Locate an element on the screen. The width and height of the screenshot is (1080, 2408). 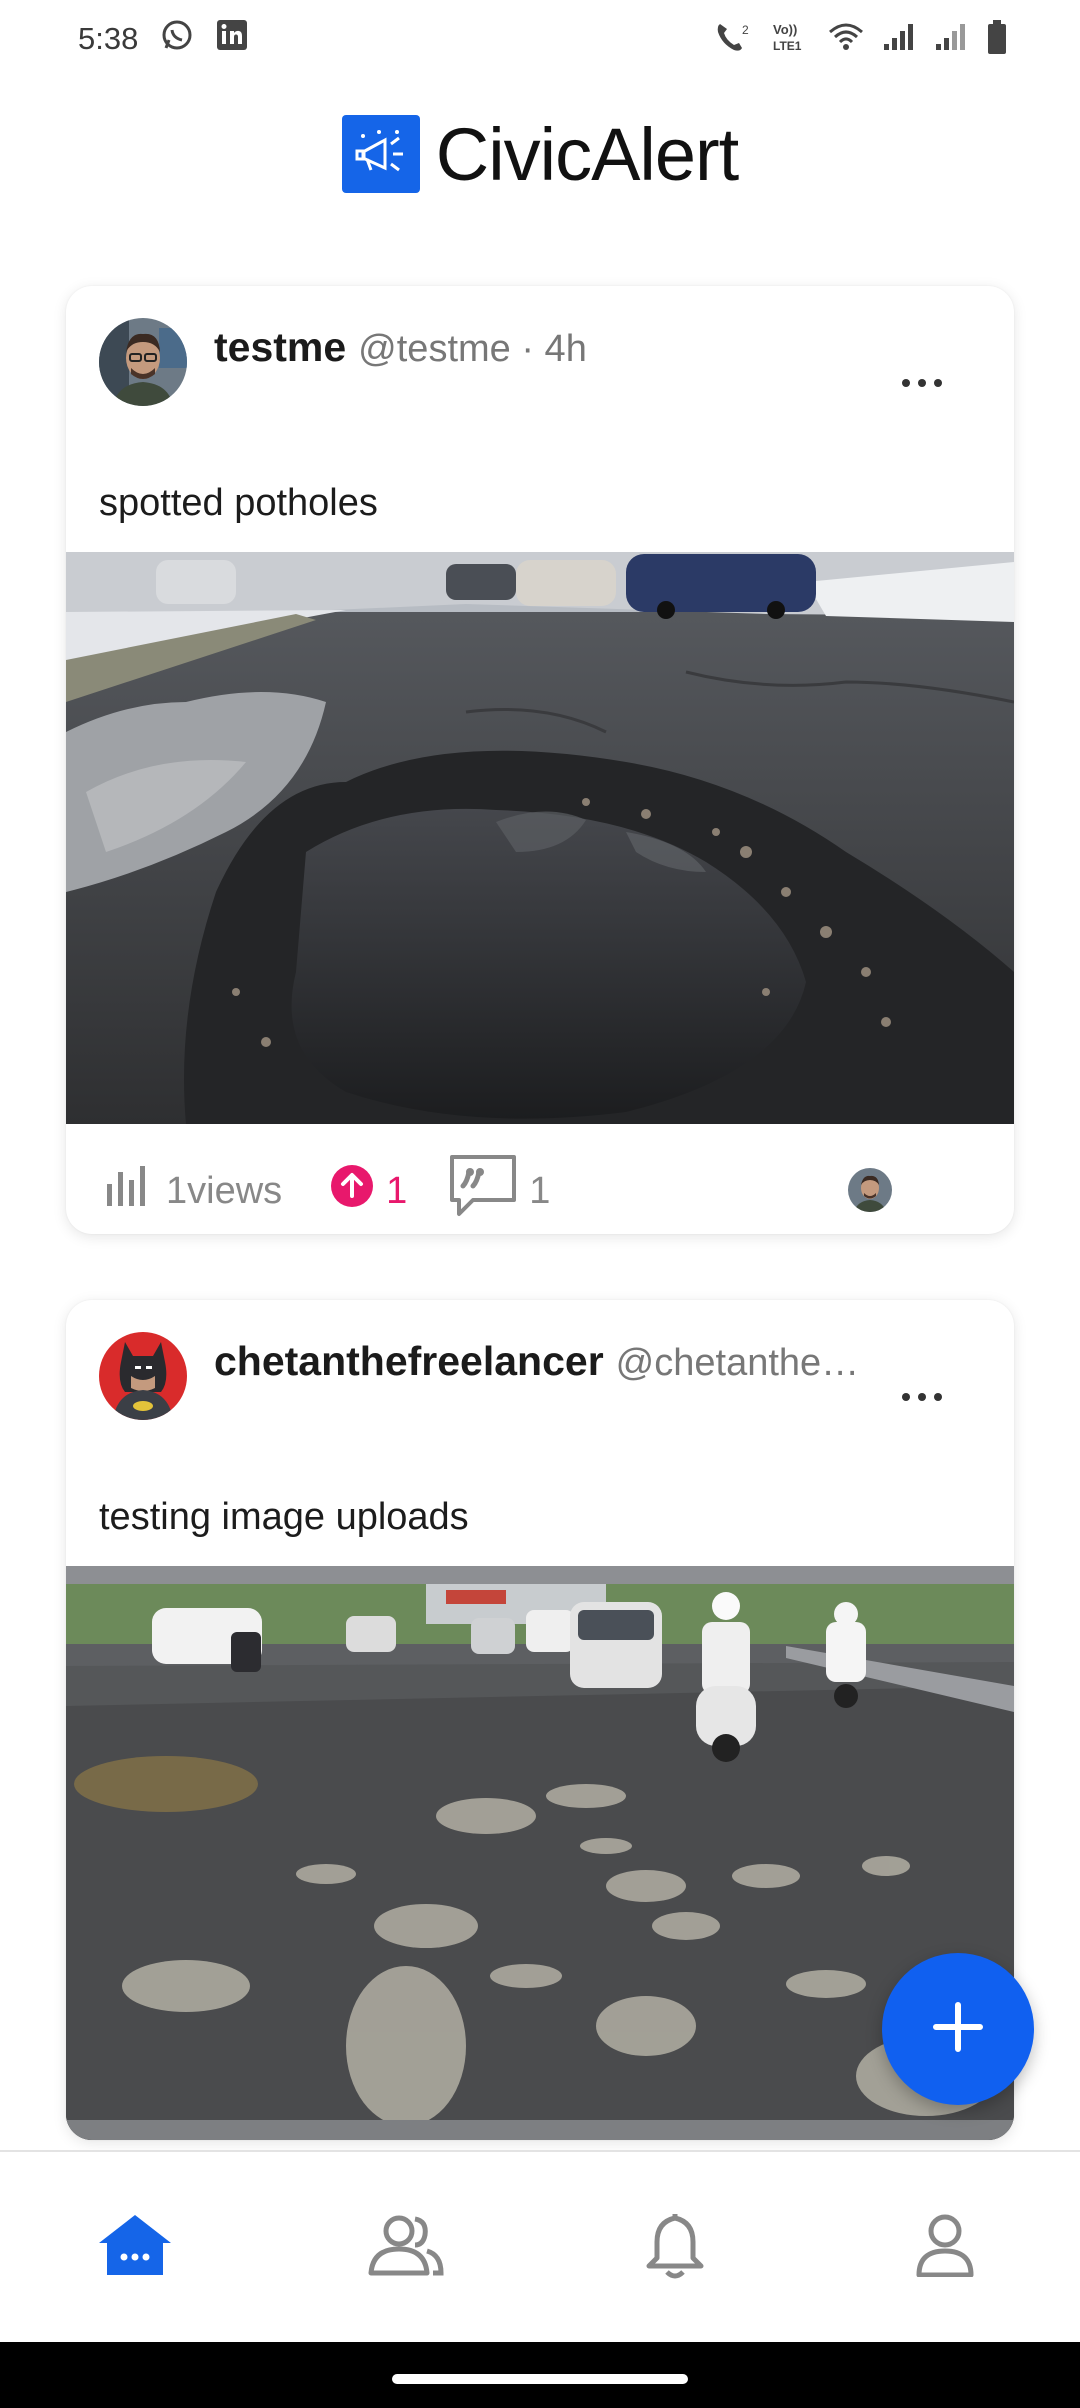
whatsapp-icon is located at coordinates (177, 39).